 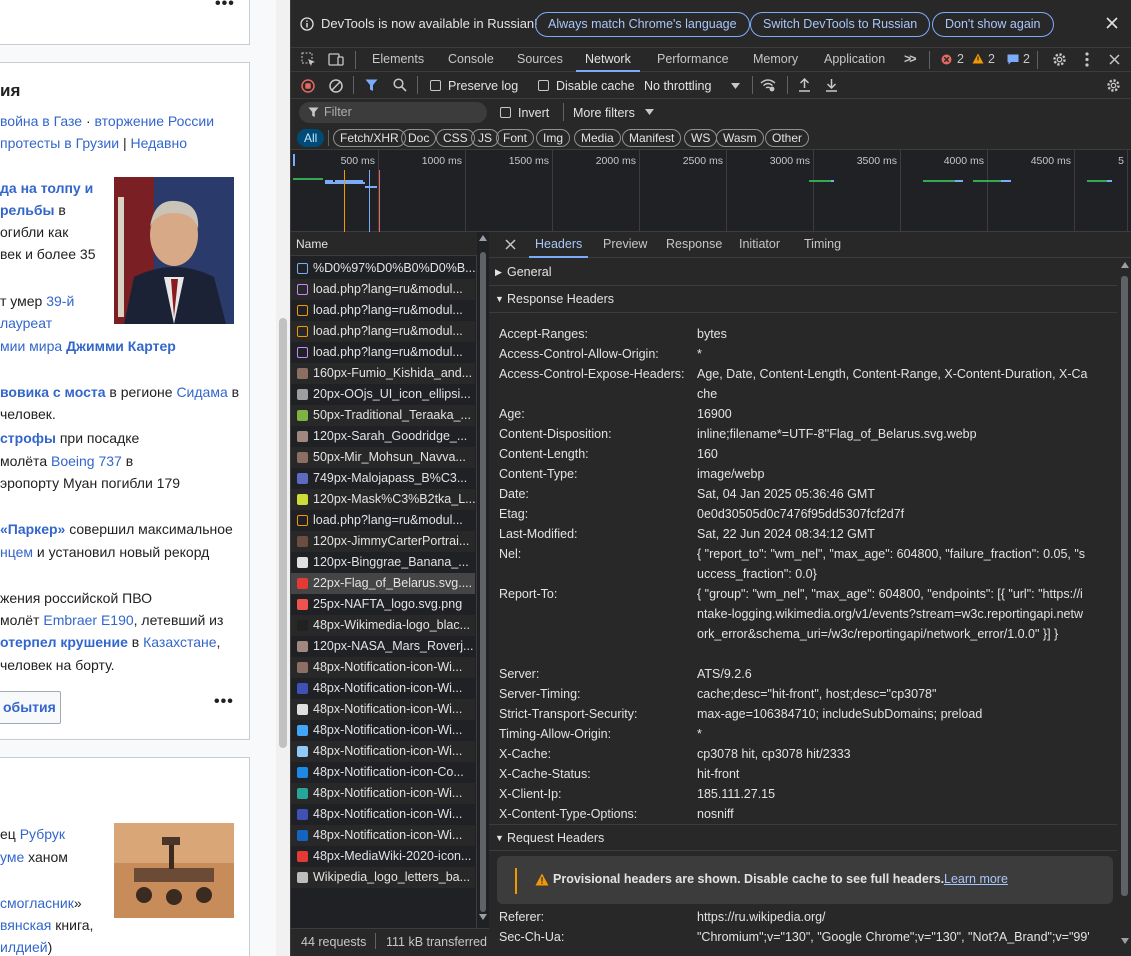 What do you see at coordinates (158, 143) in the screenshot?
I see `news-link: Недавно` at bounding box center [158, 143].